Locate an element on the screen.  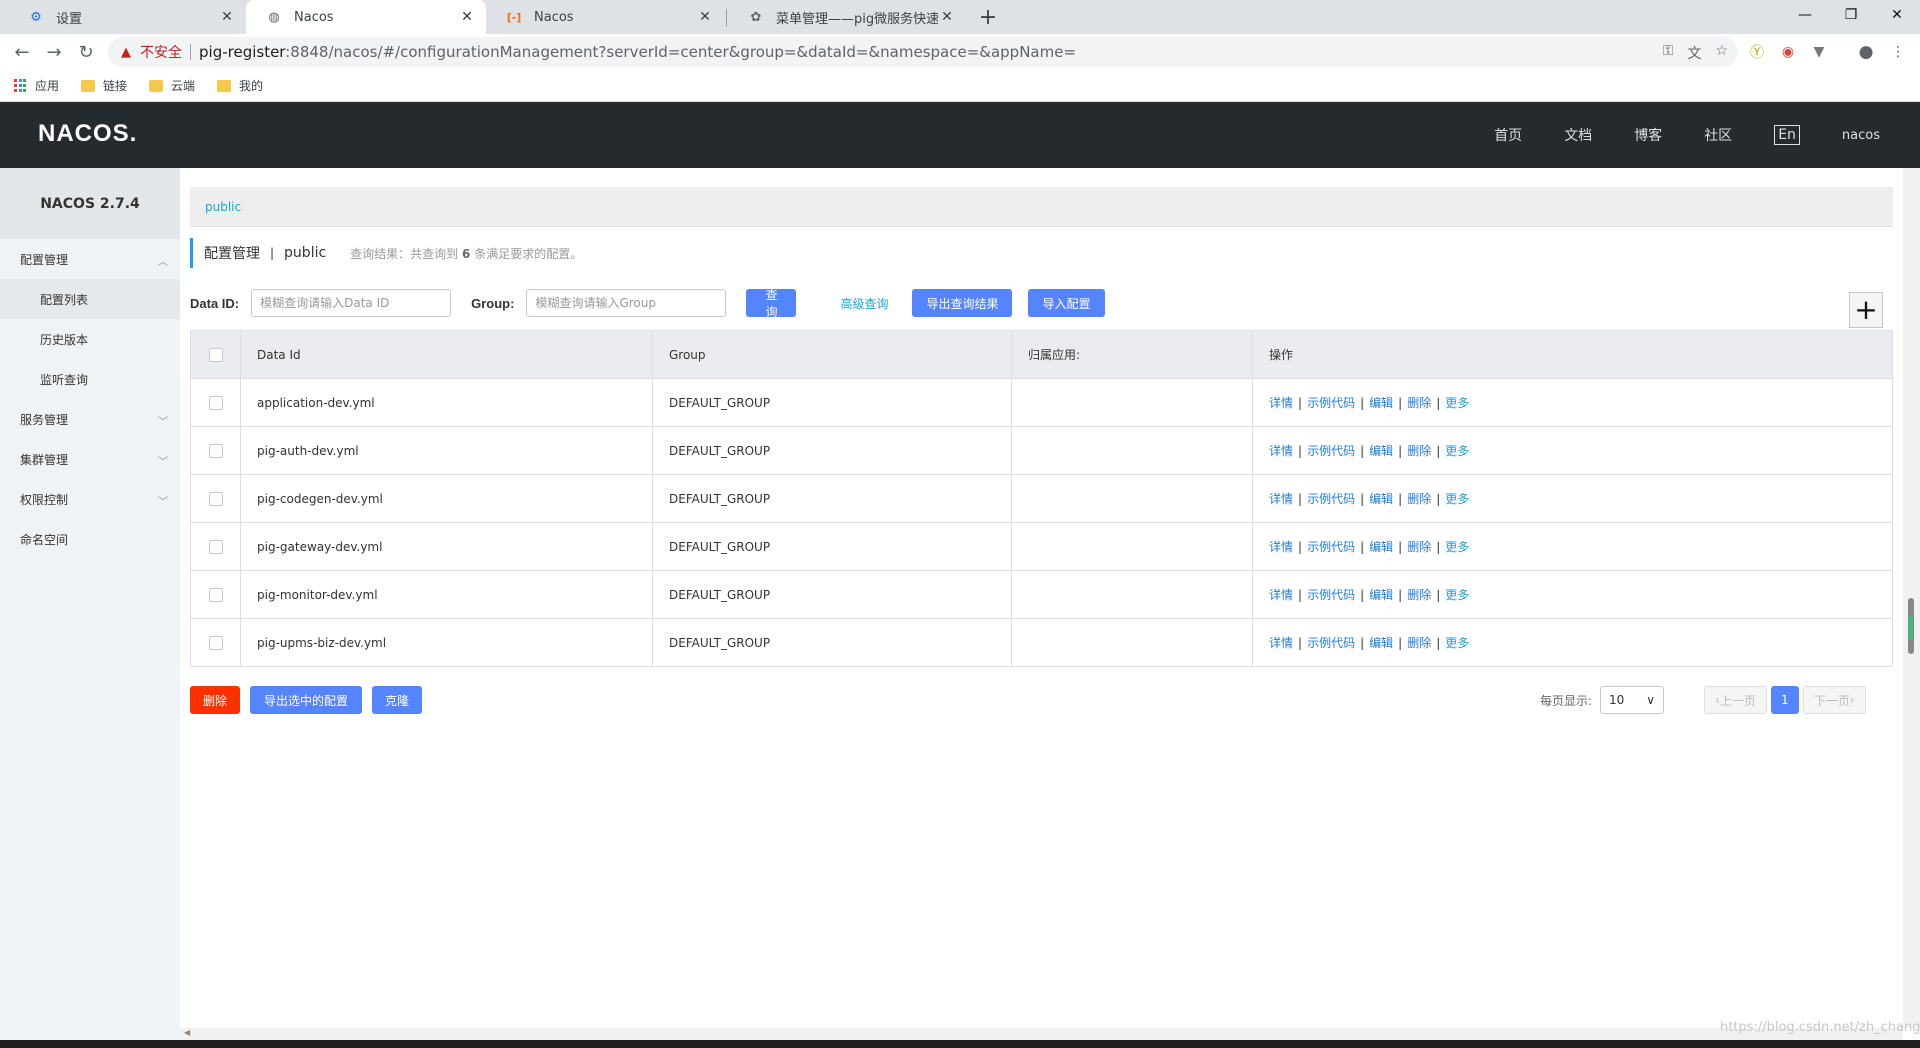
language-toggle: En is located at coordinates (1787, 135).